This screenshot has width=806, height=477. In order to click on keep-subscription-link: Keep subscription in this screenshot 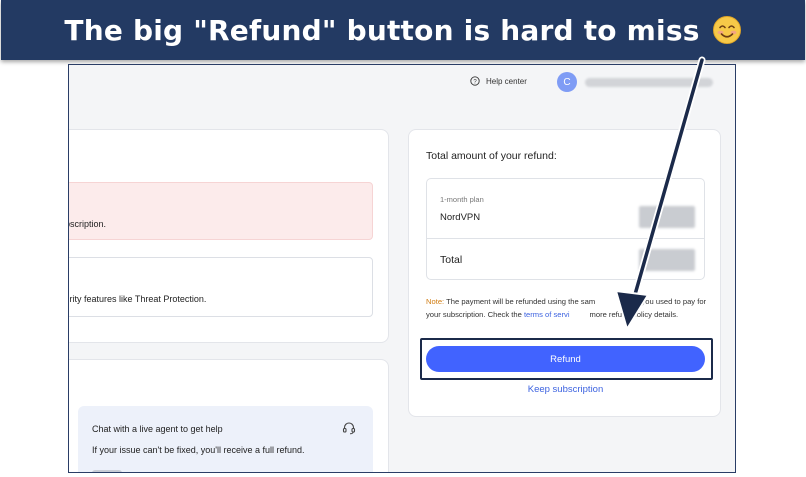, I will do `click(565, 389)`.